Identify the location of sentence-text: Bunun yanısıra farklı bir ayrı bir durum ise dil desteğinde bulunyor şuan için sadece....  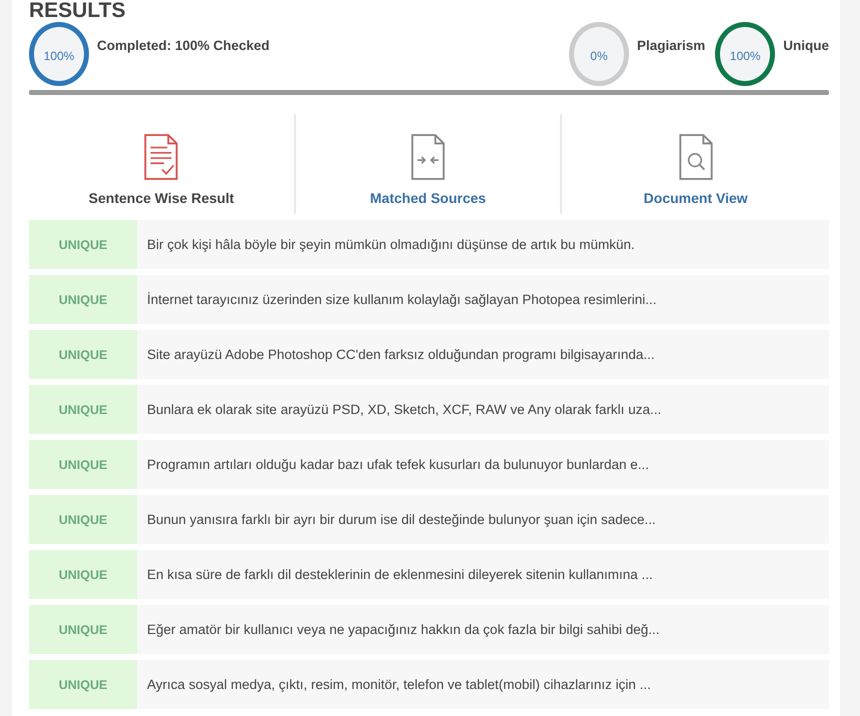
(401, 520).